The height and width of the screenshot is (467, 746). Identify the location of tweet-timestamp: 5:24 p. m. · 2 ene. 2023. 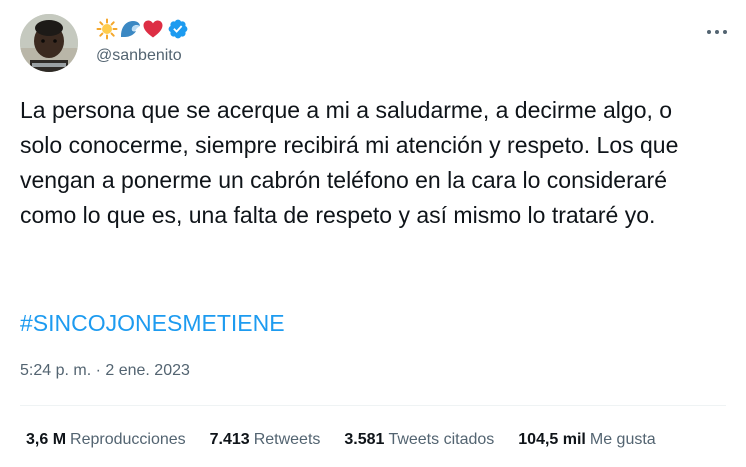
(105, 371).